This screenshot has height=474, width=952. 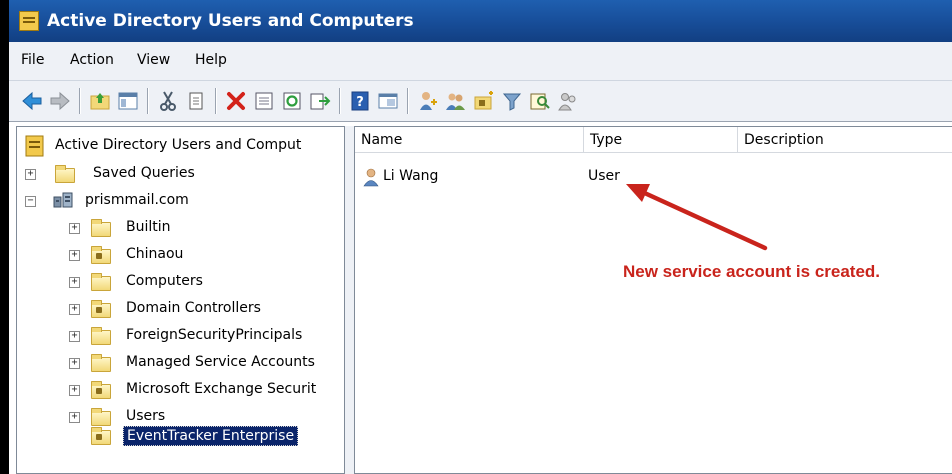 I want to click on tree-item-label: ForeignSecurityPrincipals, so click(x=214, y=335).